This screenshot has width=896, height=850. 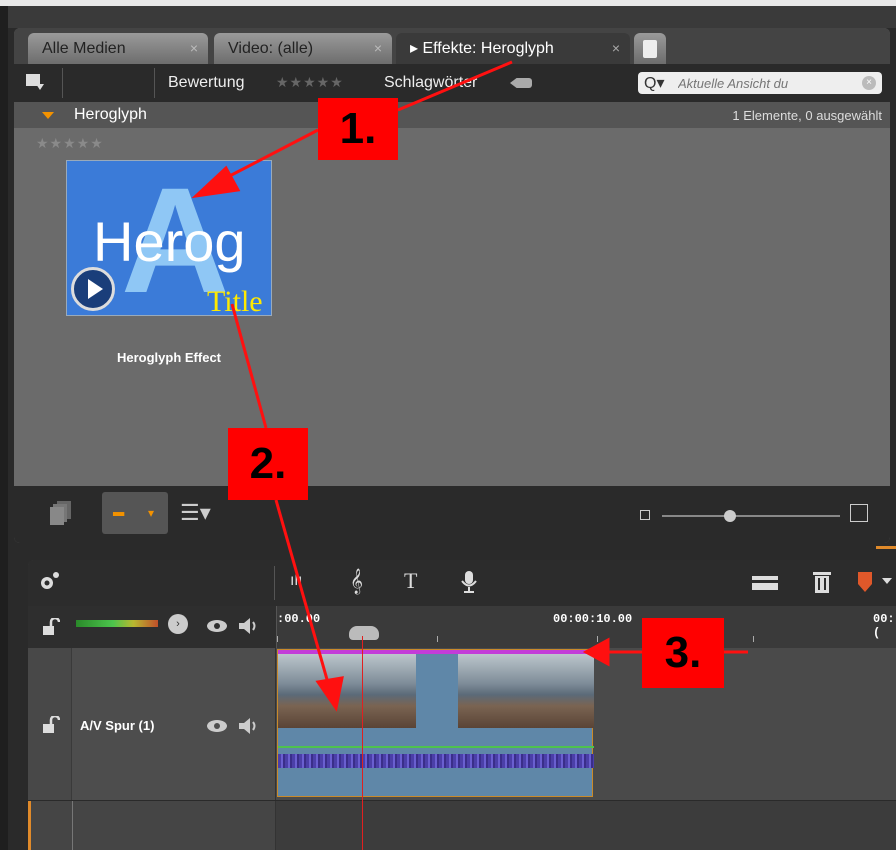 I want to click on annotation-callout-1: 1., so click(x=358, y=129).